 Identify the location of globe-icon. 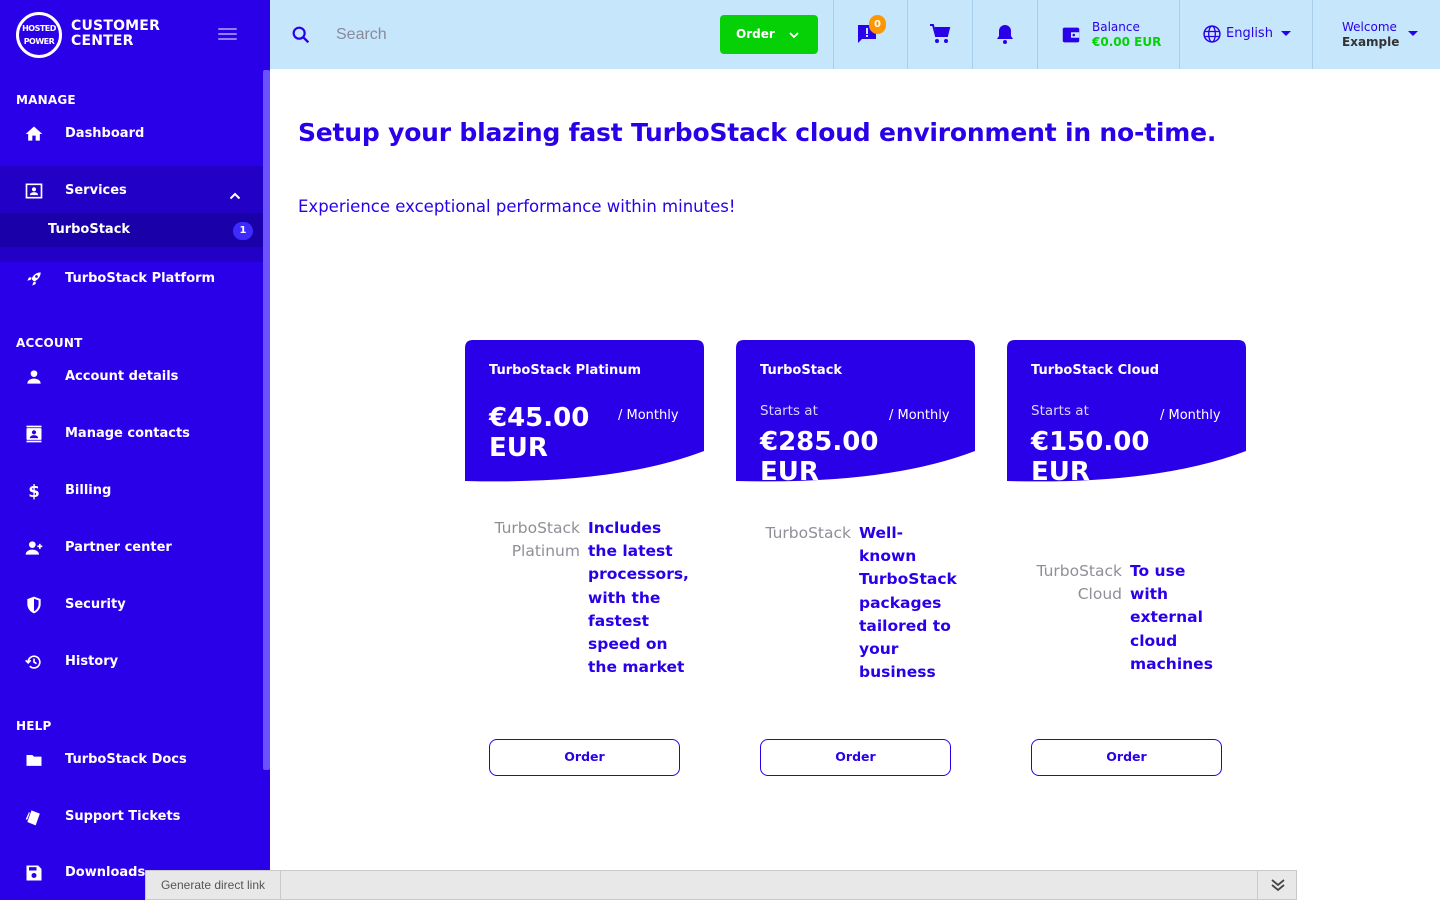
(1212, 34).